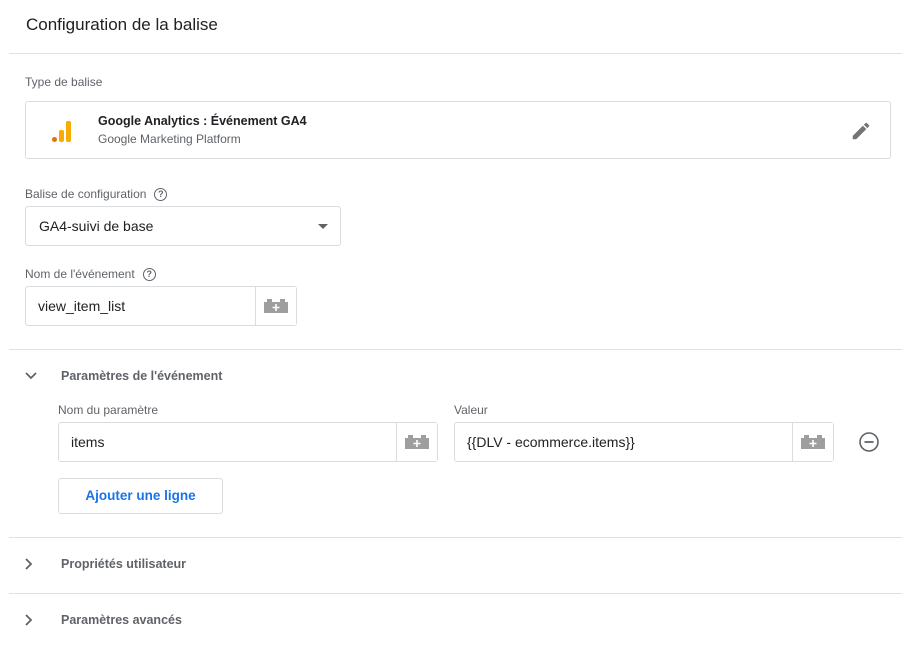 Image resolution: width=911 pixels, height=650 pixels. What do you see at coordinates (551, 442) in the screenshot?
I see `param-value-value: {{DLV - ecommerce.items}}` at bounding box center [551, 442].